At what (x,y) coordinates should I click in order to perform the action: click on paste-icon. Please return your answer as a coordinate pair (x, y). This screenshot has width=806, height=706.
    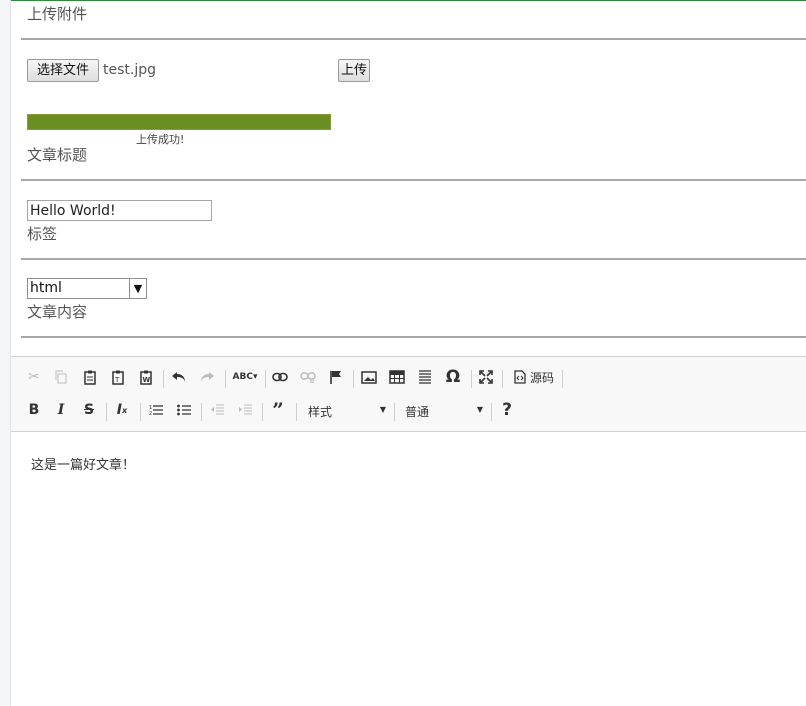
    Looking at the image, I should click on (90, 377).